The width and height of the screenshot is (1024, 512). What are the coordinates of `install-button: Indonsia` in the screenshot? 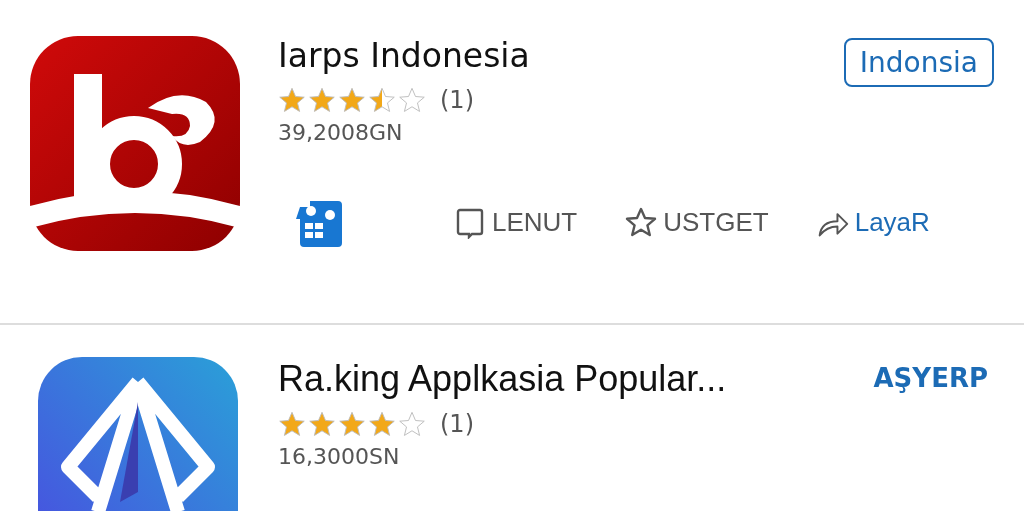 It's located at (918, 62).